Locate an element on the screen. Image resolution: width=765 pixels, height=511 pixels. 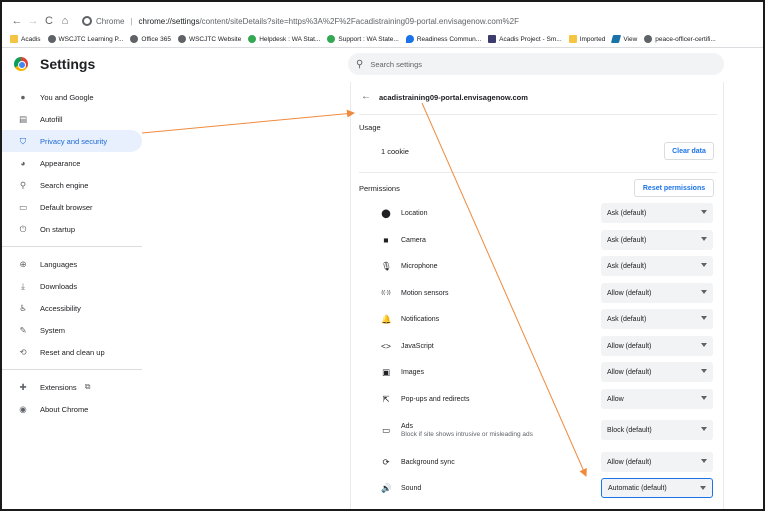
folder-icon is located at coordinates (14, 39).